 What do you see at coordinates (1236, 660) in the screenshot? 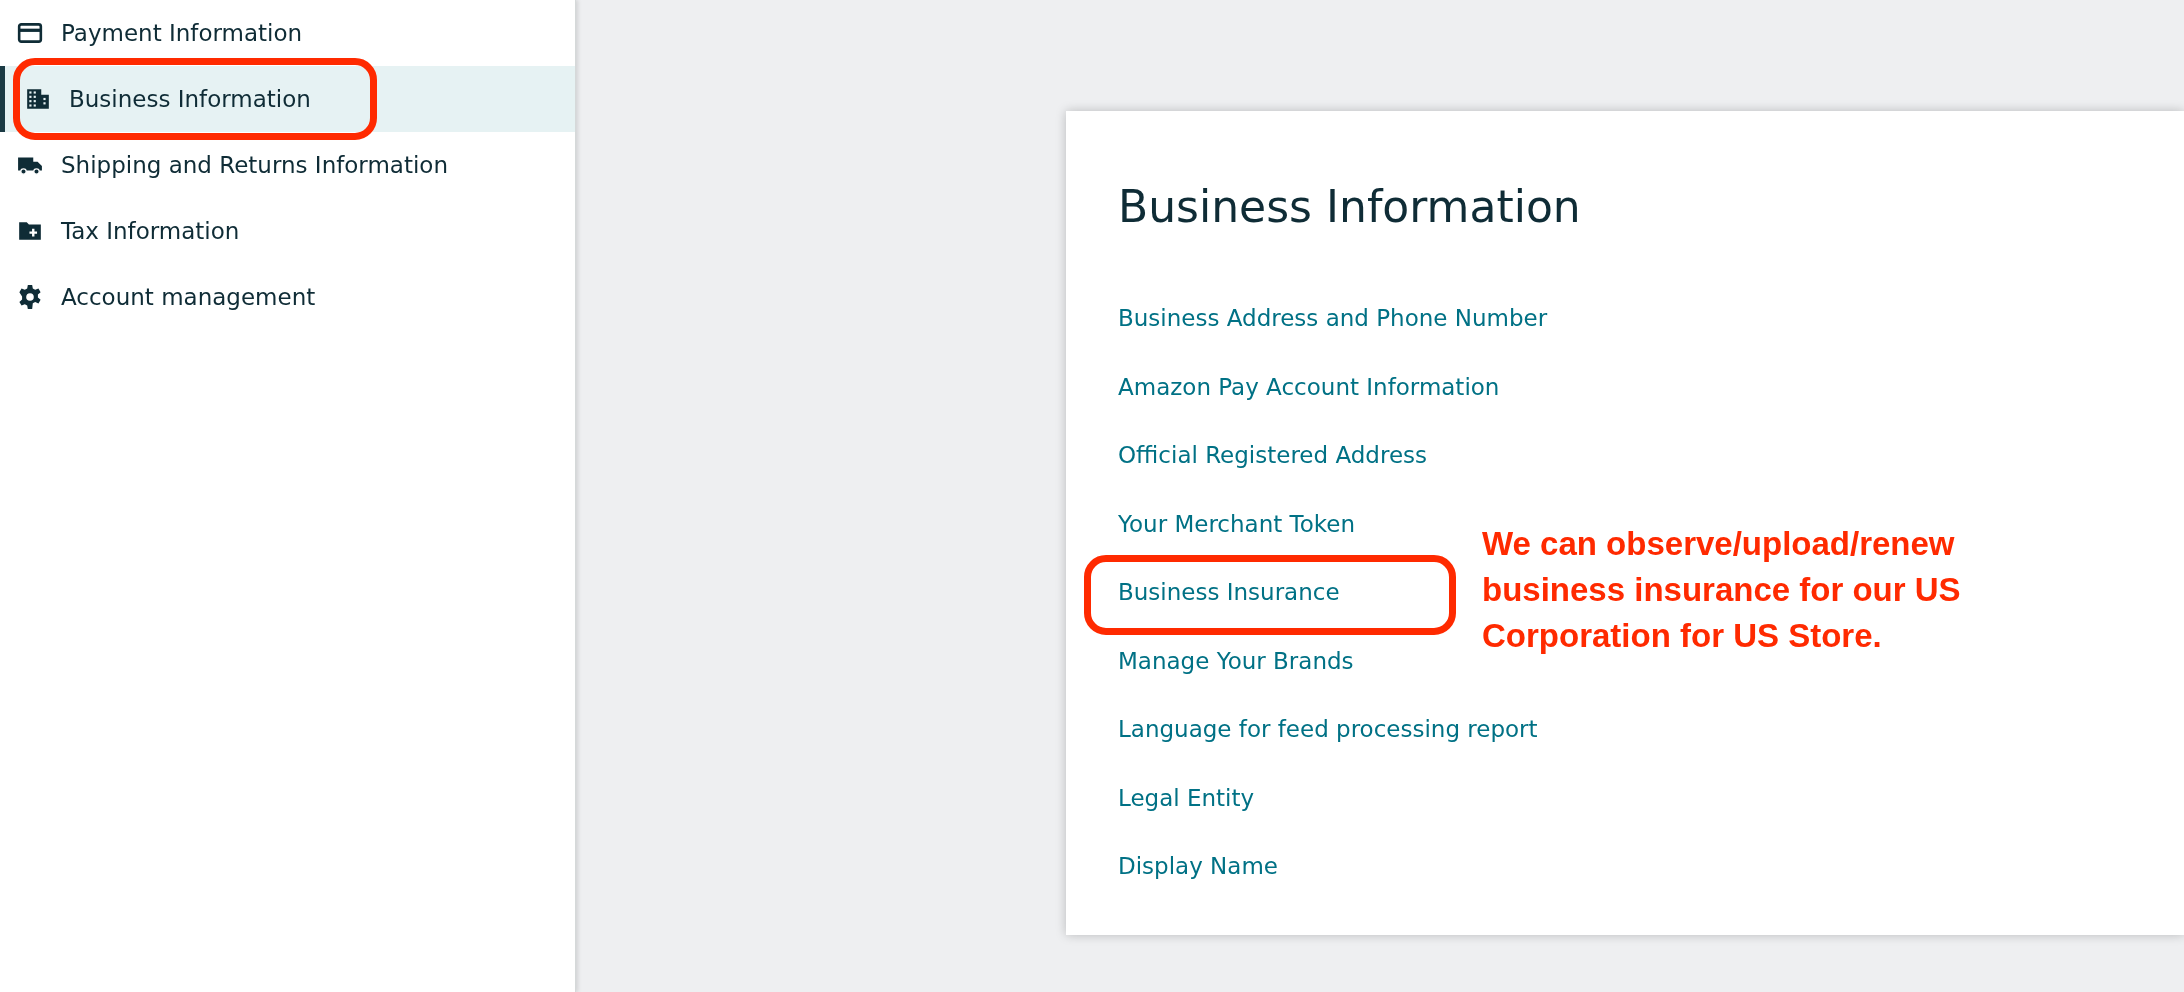
I see `settings-link: Manage Your Brands` at bounding box center [1236, 660].